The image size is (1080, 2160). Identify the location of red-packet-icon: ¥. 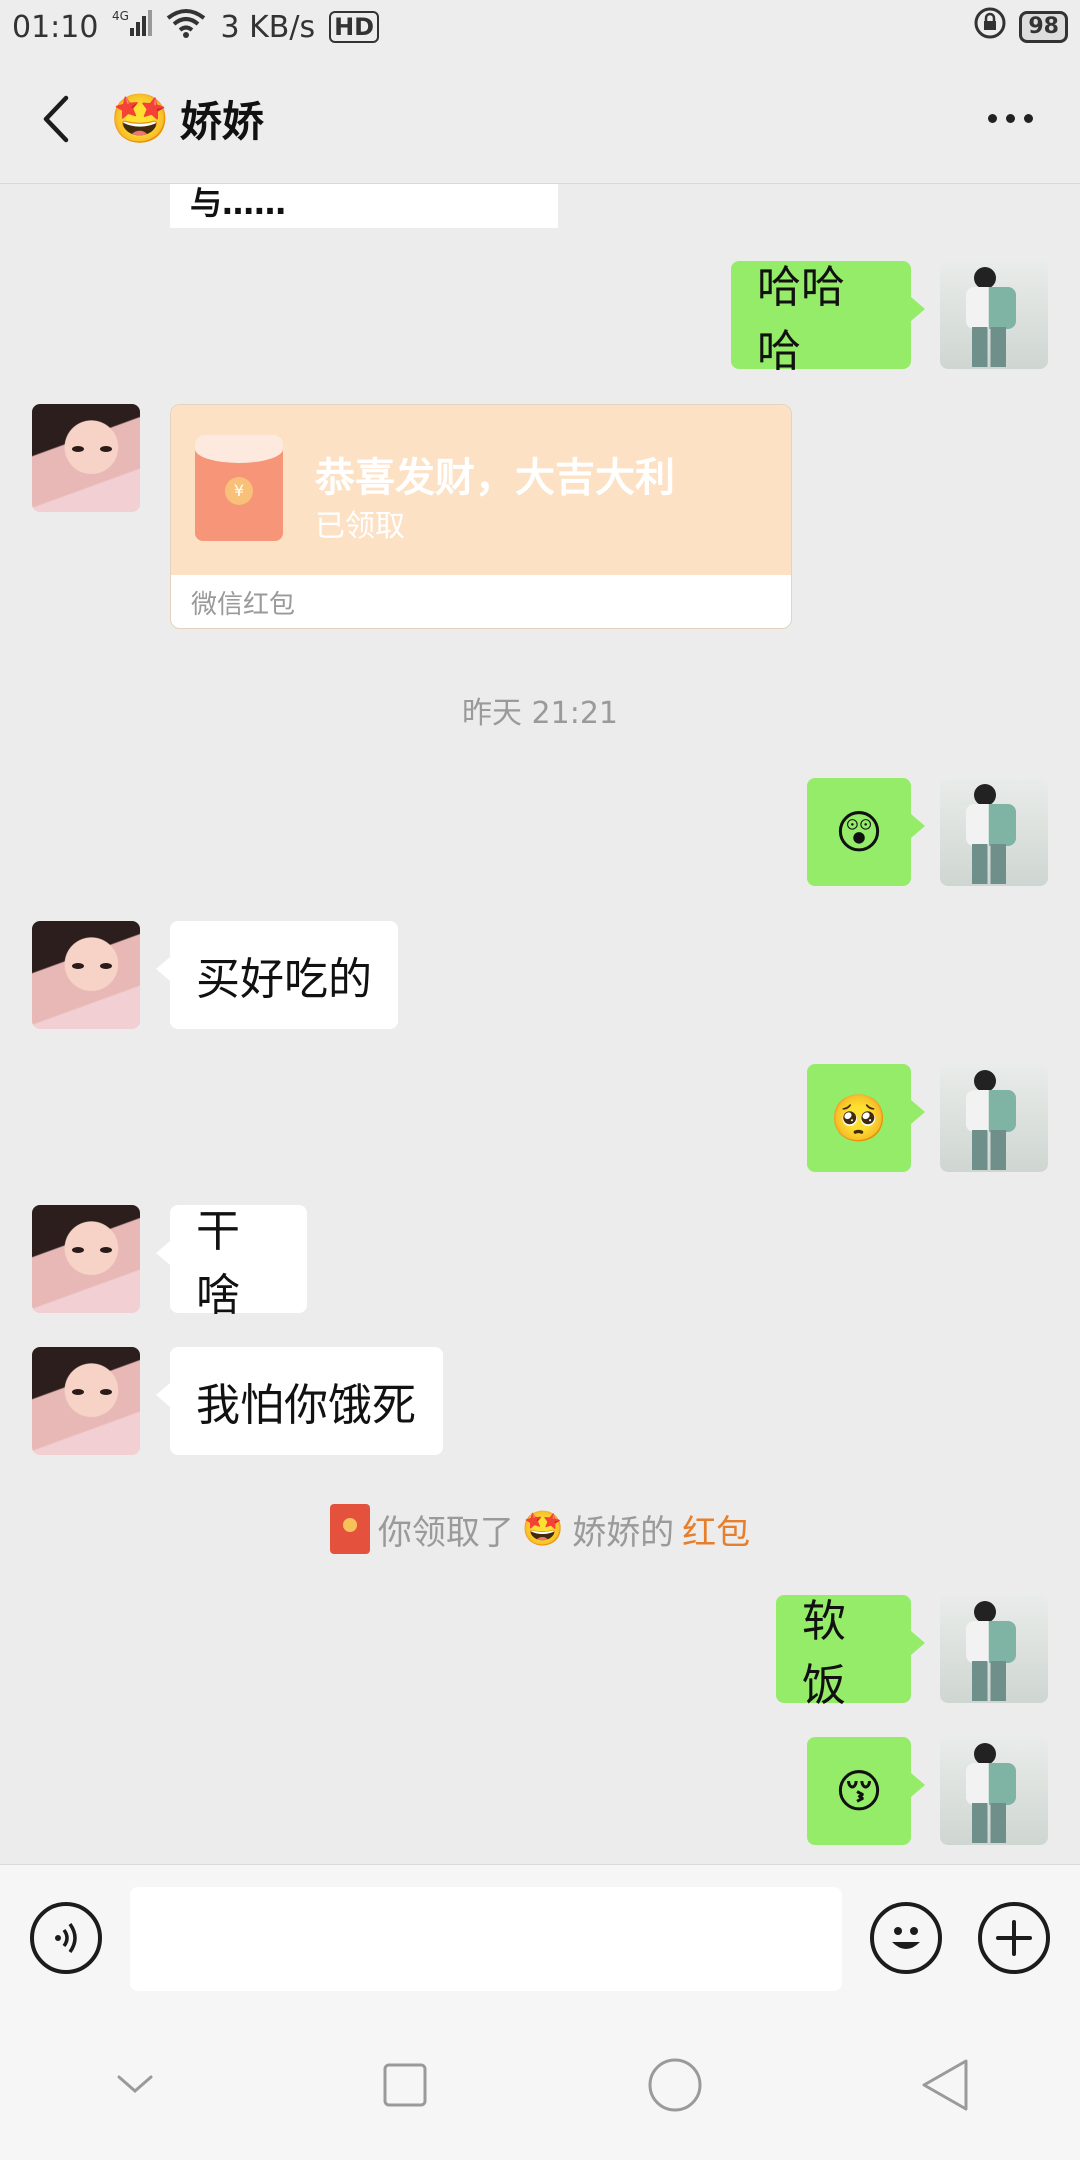
(239, 488).